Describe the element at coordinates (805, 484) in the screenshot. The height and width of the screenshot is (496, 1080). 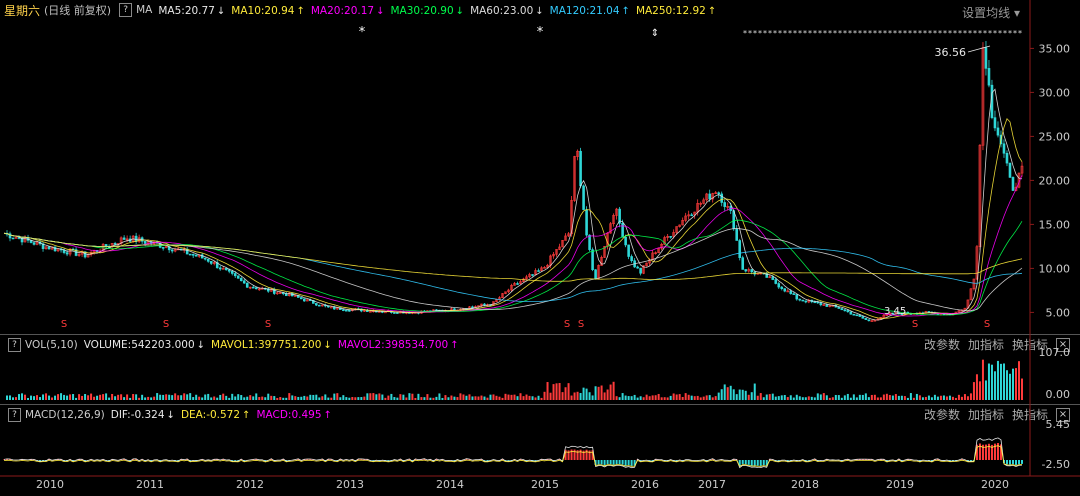
I see `date-label-2018: 2018` at that location.